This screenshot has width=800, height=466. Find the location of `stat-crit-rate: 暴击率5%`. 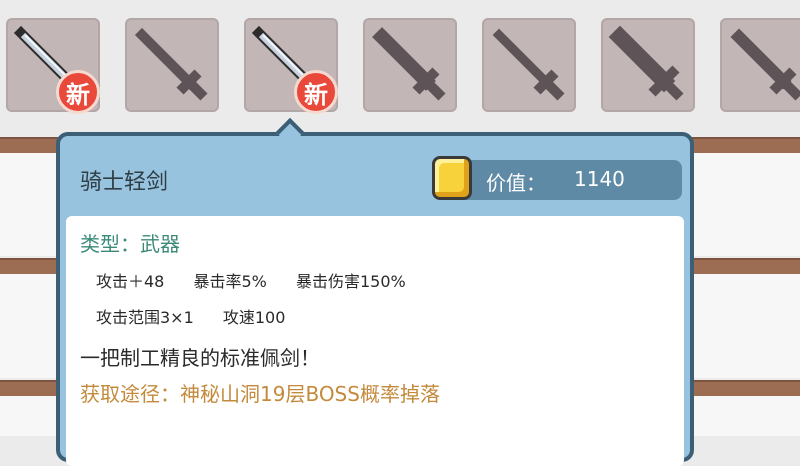

stat-crit-rate: 暴击率5% is located at coordinates (230, 281).